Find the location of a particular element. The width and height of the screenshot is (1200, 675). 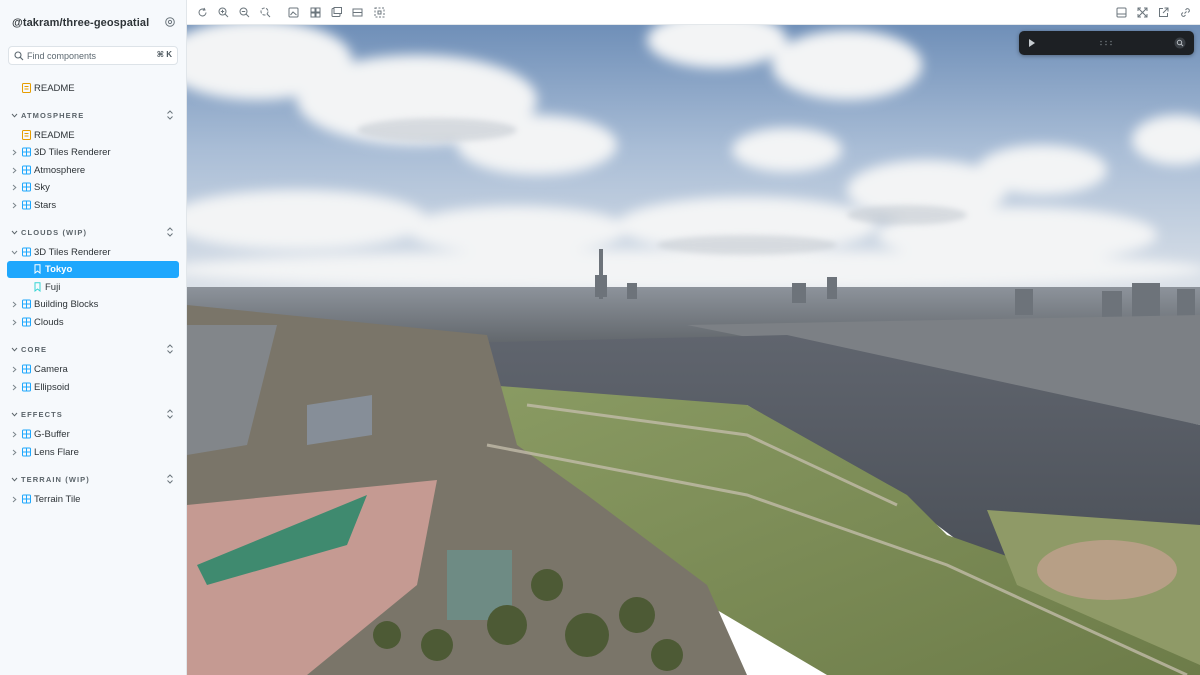

background-icon is located at coordinates (293, 12).